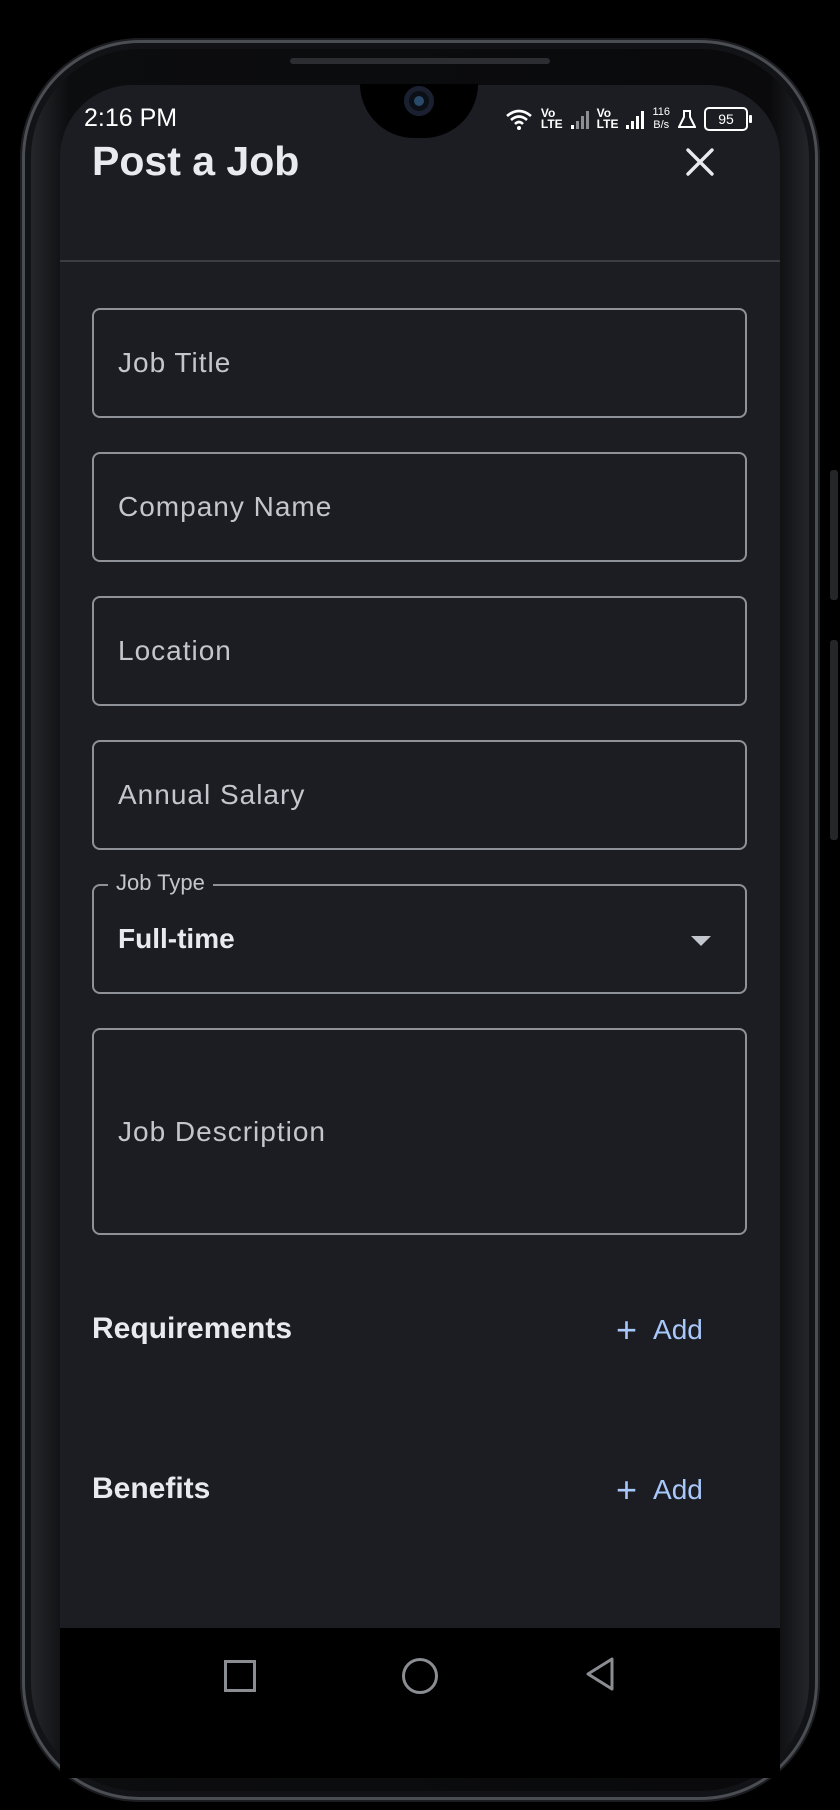 The image size is (840, 1810). I want to click on company-name-placeholder: Company Name, so click(225, 506).